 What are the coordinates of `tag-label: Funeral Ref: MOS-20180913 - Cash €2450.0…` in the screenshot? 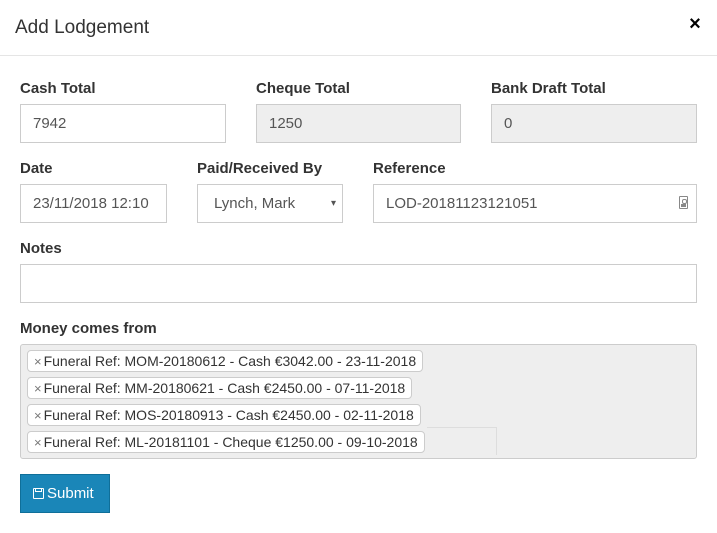 It's located at (228, 415).